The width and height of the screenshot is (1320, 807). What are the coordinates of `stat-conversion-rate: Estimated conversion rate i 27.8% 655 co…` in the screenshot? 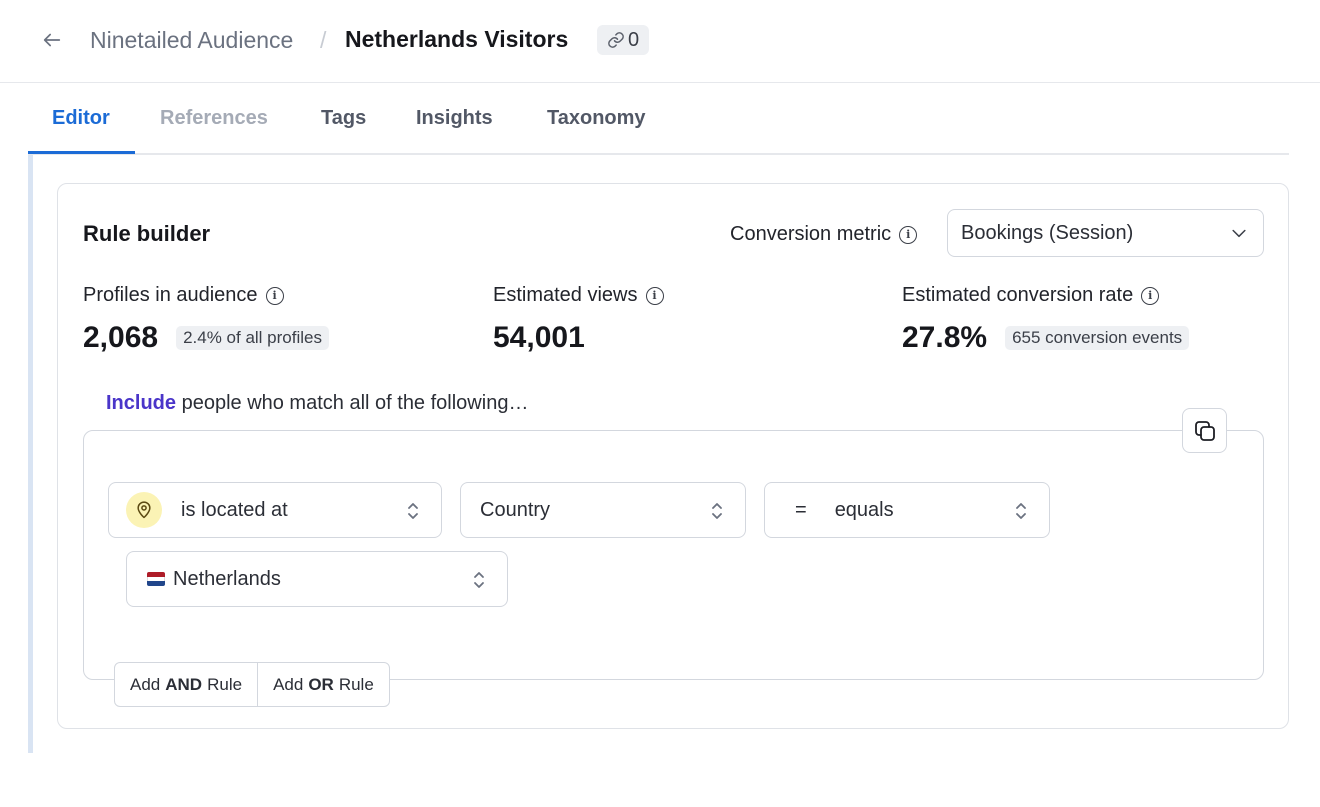 It's located at (1046, 319).